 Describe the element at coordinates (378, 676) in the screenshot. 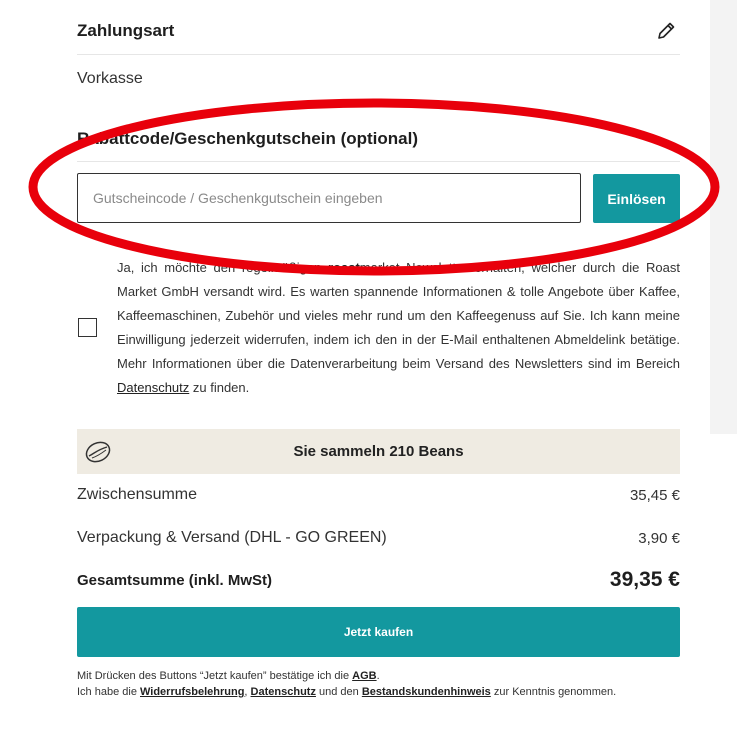

I see `legal-text: .` at that location.